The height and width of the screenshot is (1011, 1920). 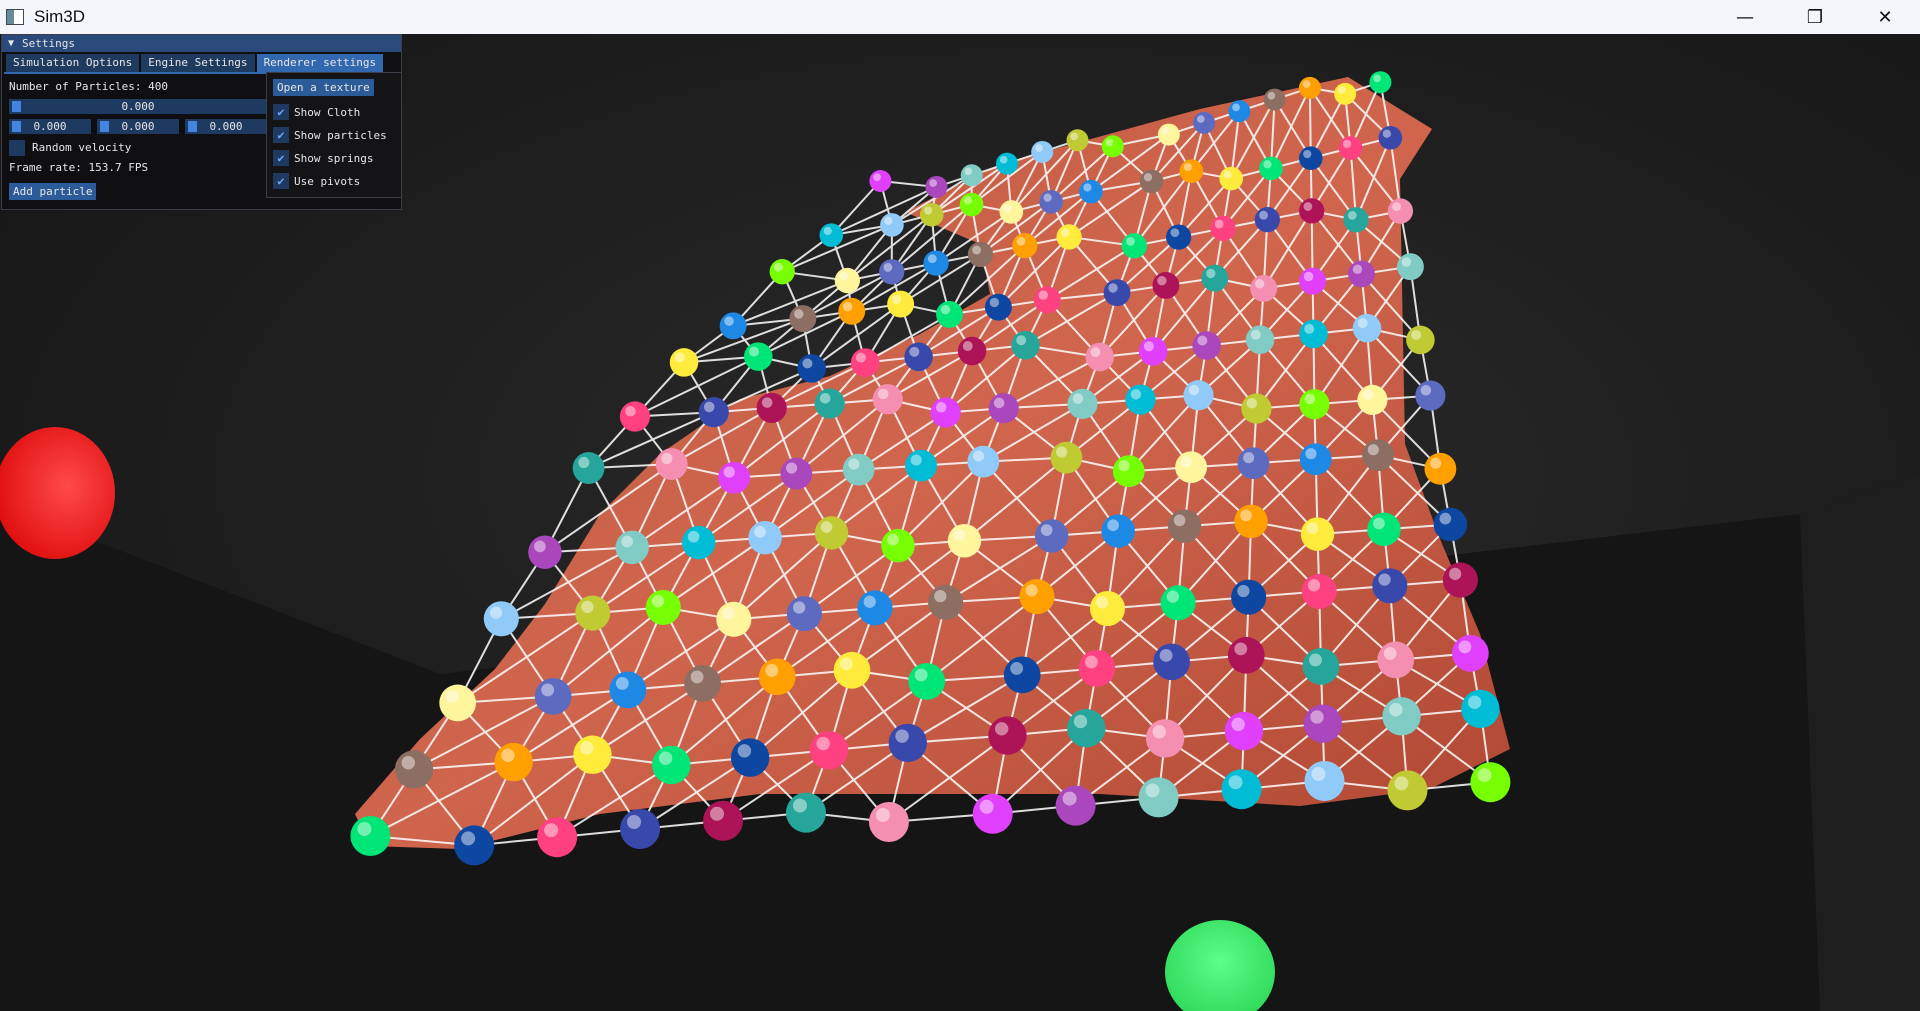 What do you see at coordinates (198, 63) in the screenshot?
I see `tab-engine-settings: Engine Settings` at bounding box center [198, 63].